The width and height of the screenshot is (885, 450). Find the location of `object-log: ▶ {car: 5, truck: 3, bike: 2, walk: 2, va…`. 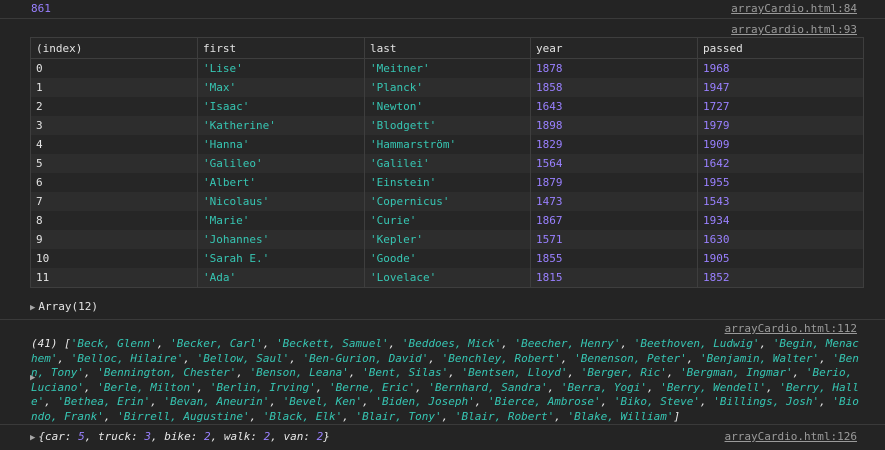

object-log: ▶ {car: 5, truck: 3, bike: 2, walk: 2, va… is located at coordinates (180, 436).